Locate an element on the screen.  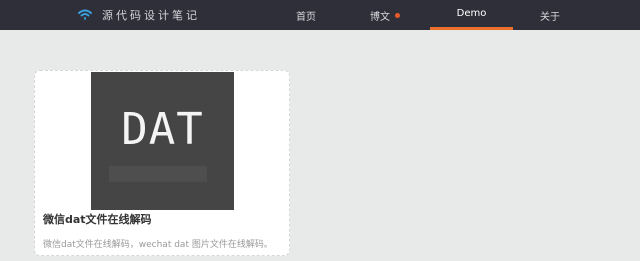
nav-item-label: Demo is located at coordinates (471, 13).